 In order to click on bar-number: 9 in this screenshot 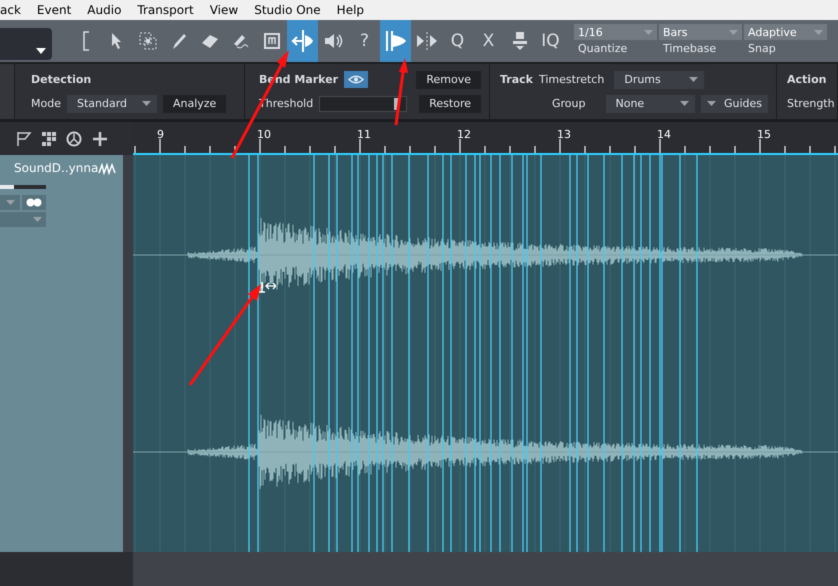, I will do `click(160, 134)`.